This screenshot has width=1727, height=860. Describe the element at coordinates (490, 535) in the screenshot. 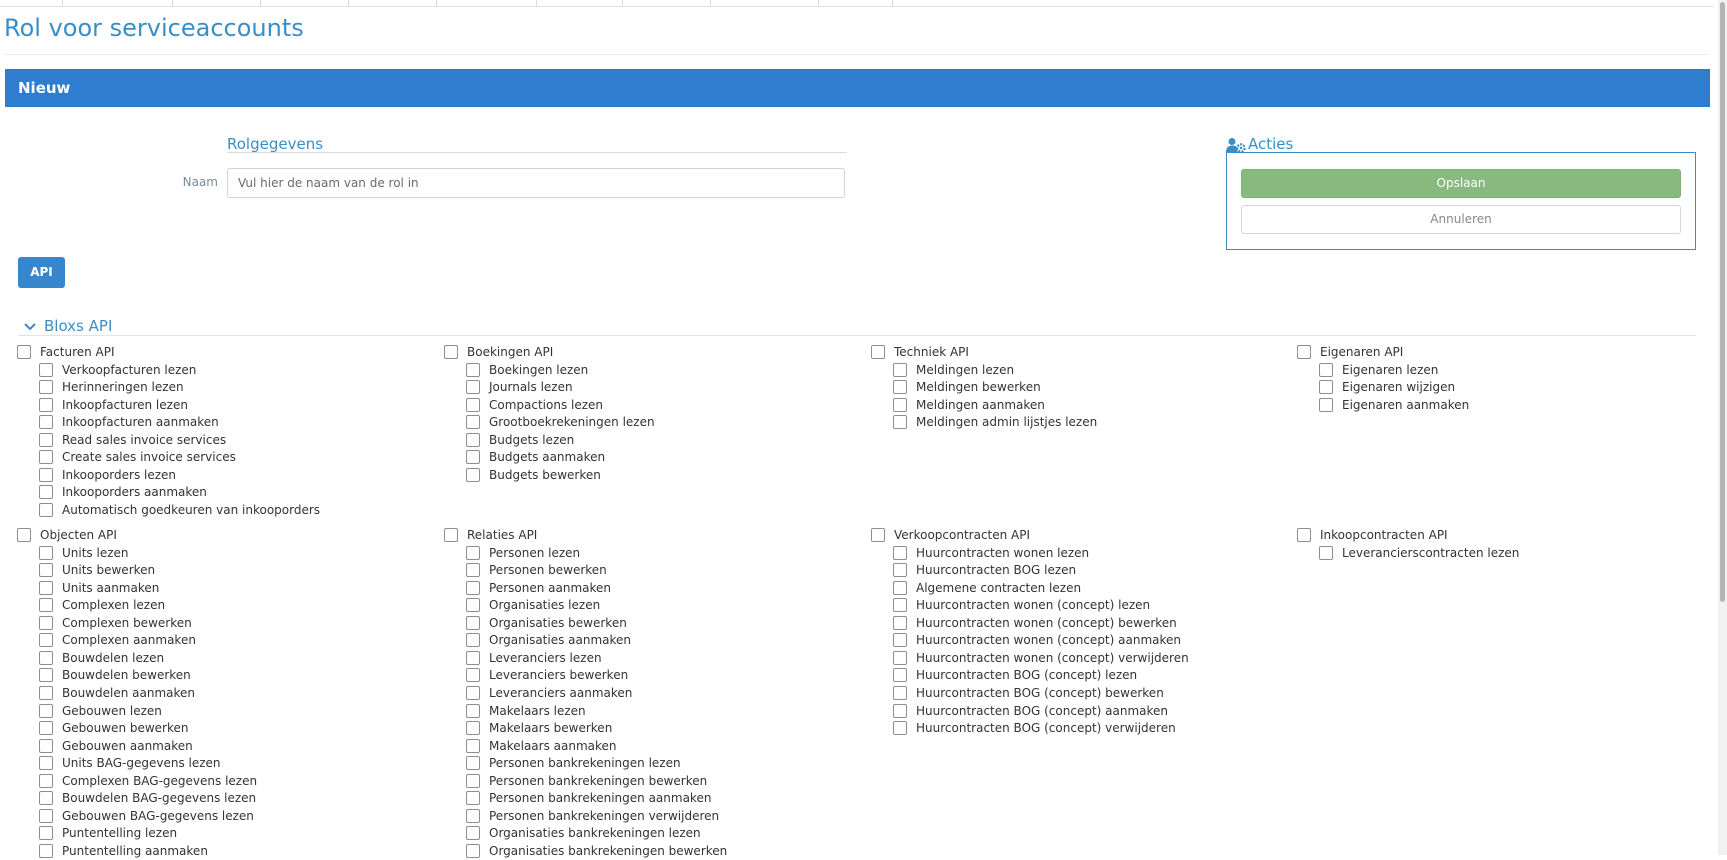

I see `group-checkbox-row: Relaties API` at that location.